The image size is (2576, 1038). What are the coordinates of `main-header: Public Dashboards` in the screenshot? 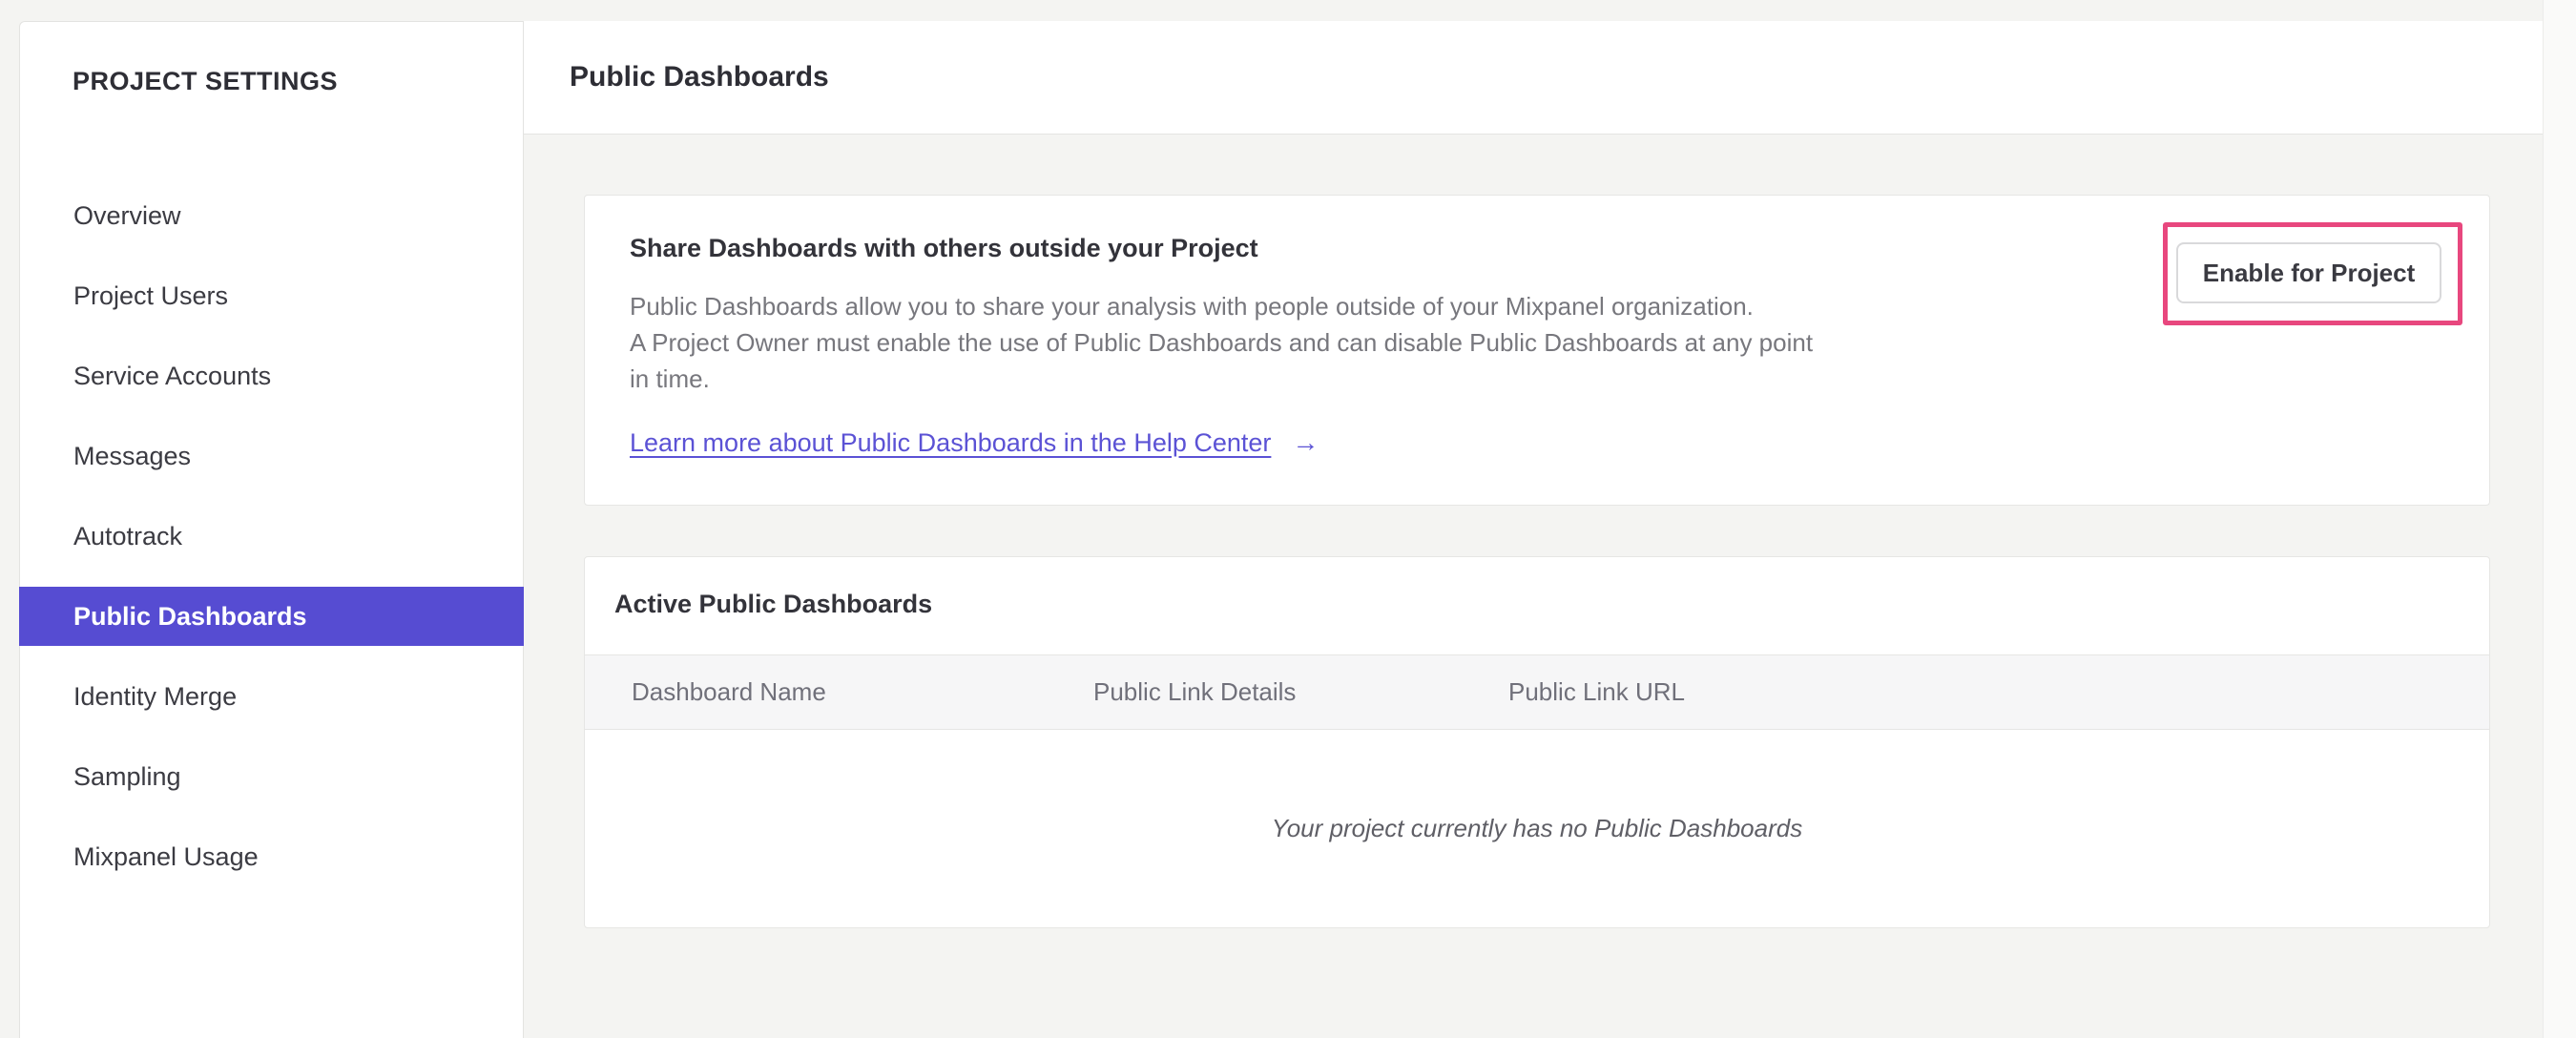 It's located at (1533, 78).